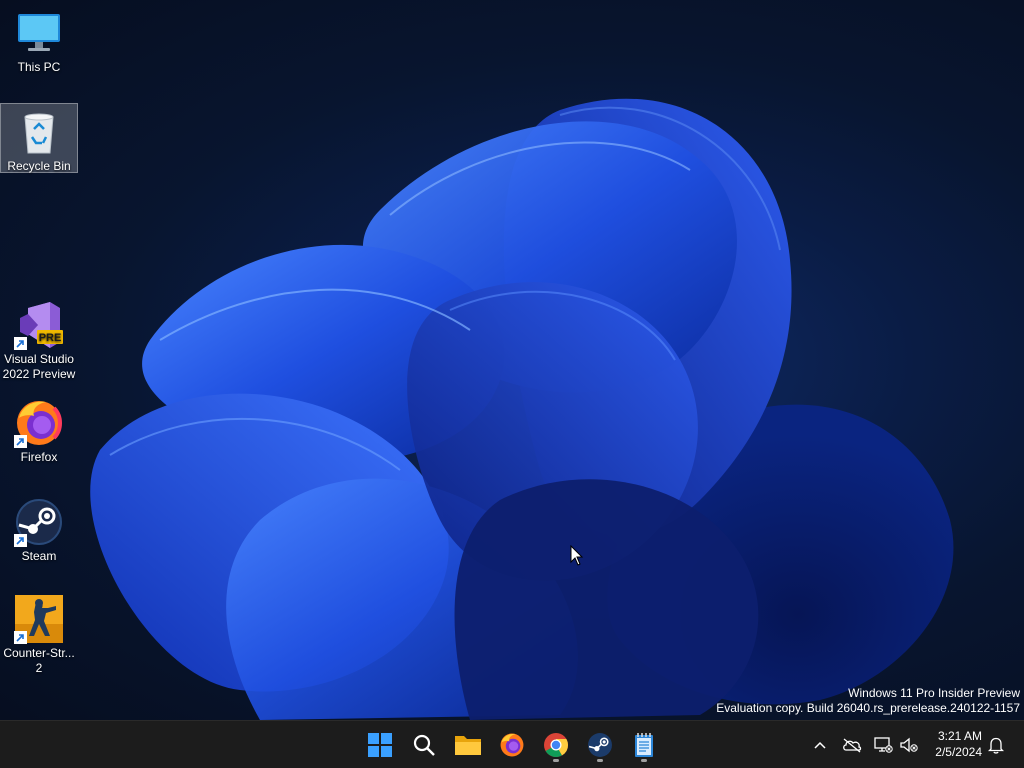 The image size is (1024, 768). I want to click on onedrive-offline-icon, so click(852, 745).